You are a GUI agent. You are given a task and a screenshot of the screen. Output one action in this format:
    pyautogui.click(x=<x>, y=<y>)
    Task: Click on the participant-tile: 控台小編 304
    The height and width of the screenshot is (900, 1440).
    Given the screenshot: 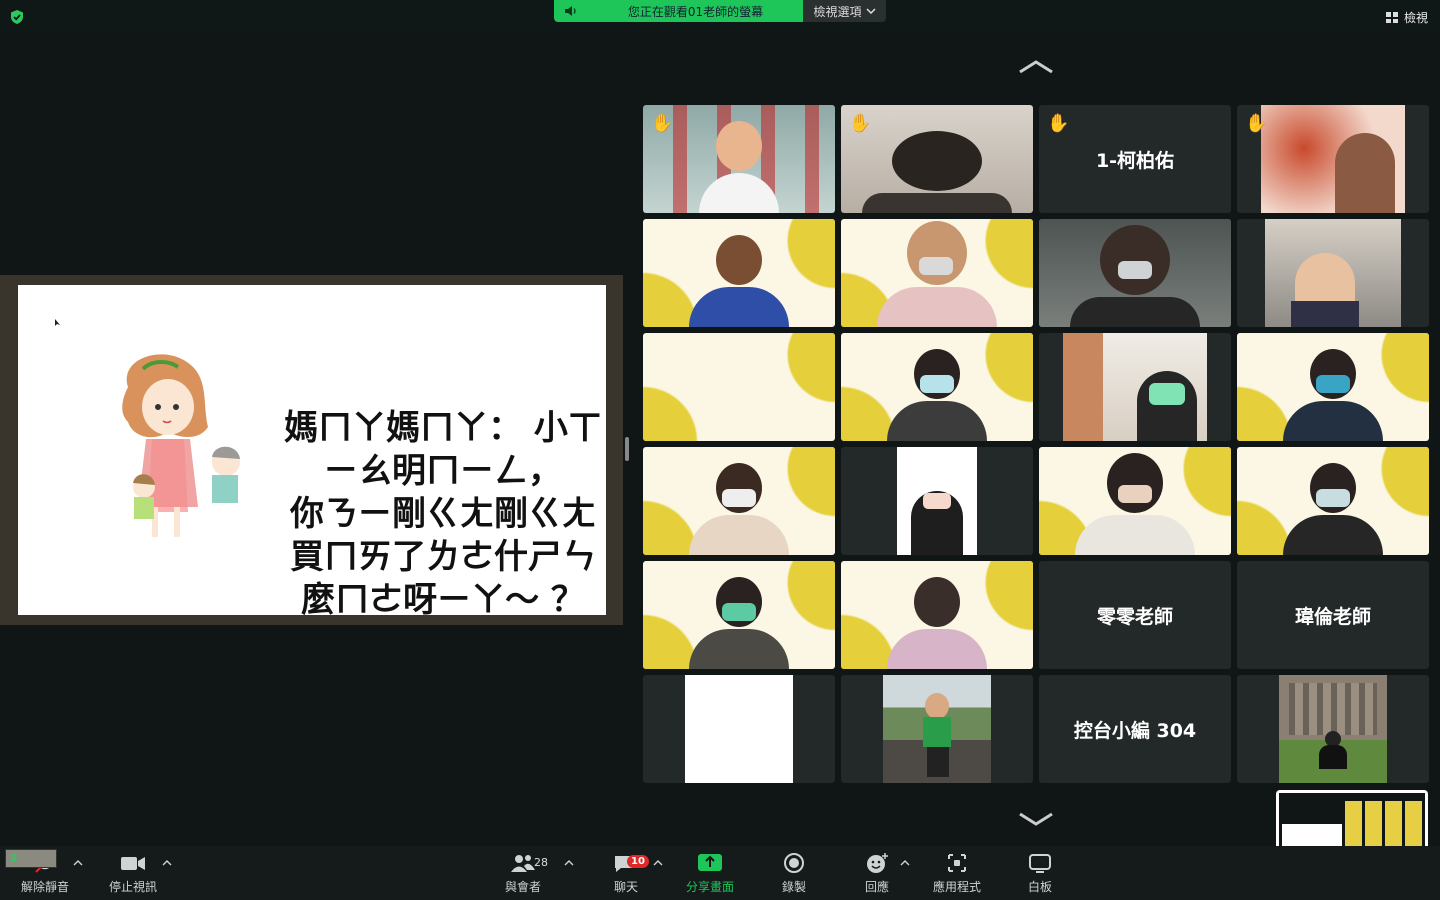 What is the action you would take?
    pyautogui.click(x=1135, y=729)
    